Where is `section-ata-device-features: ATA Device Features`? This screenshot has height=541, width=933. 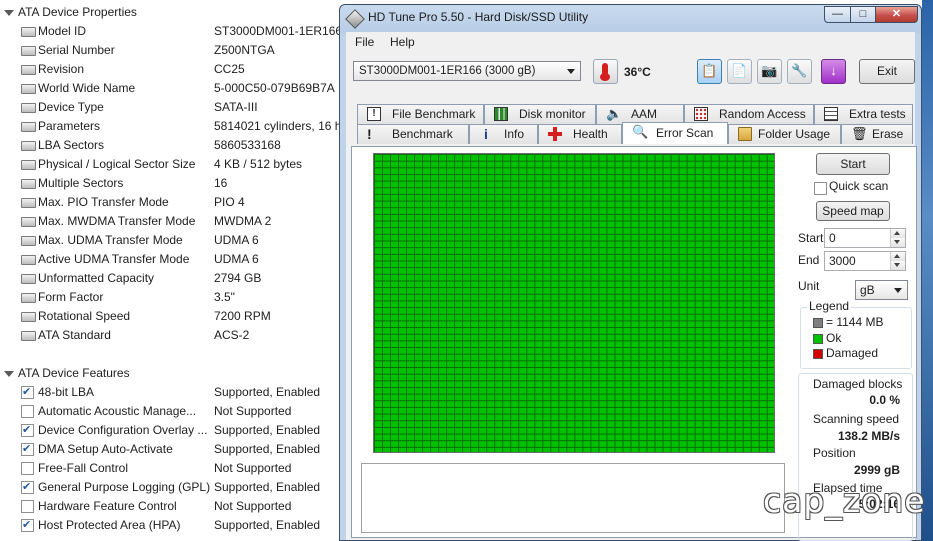 section-ata-device-features: ATA Device Features is located at coordinates (67, 373).